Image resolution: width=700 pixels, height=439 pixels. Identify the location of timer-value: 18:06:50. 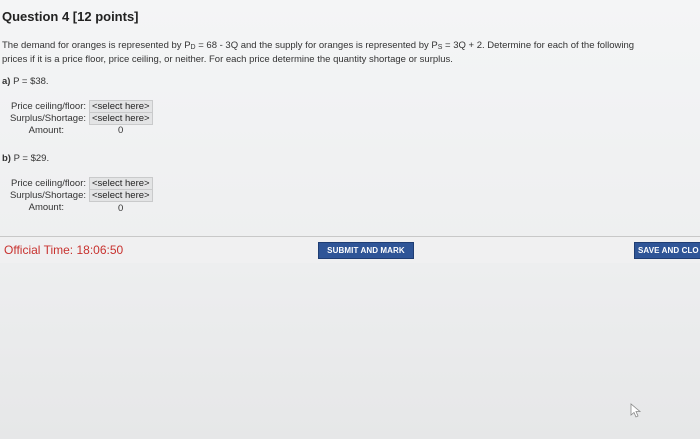
(100, 250).